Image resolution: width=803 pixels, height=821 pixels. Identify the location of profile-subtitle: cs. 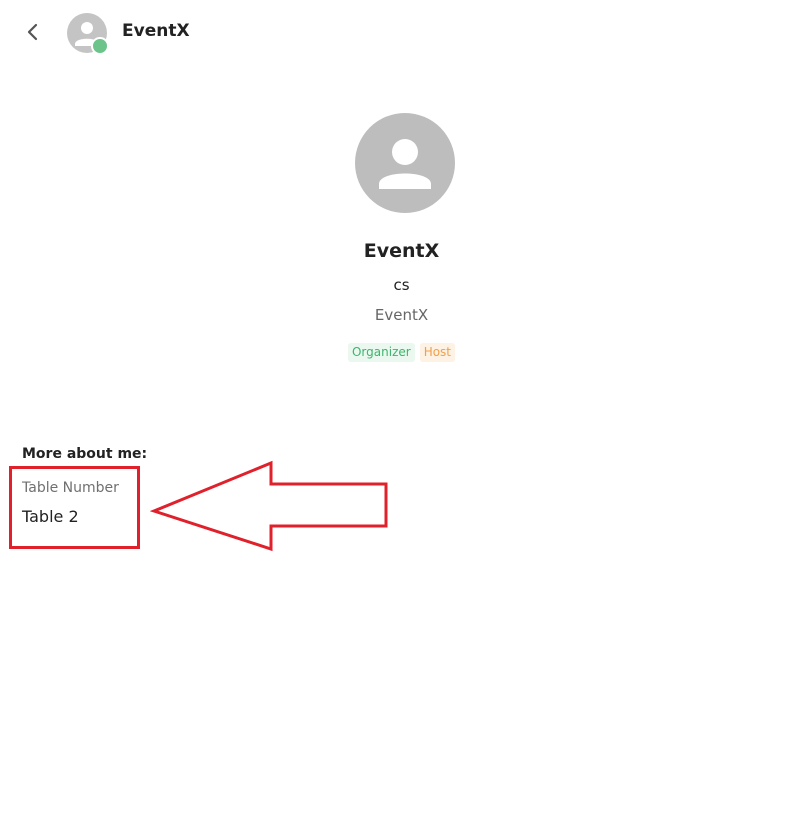
(401, 285).